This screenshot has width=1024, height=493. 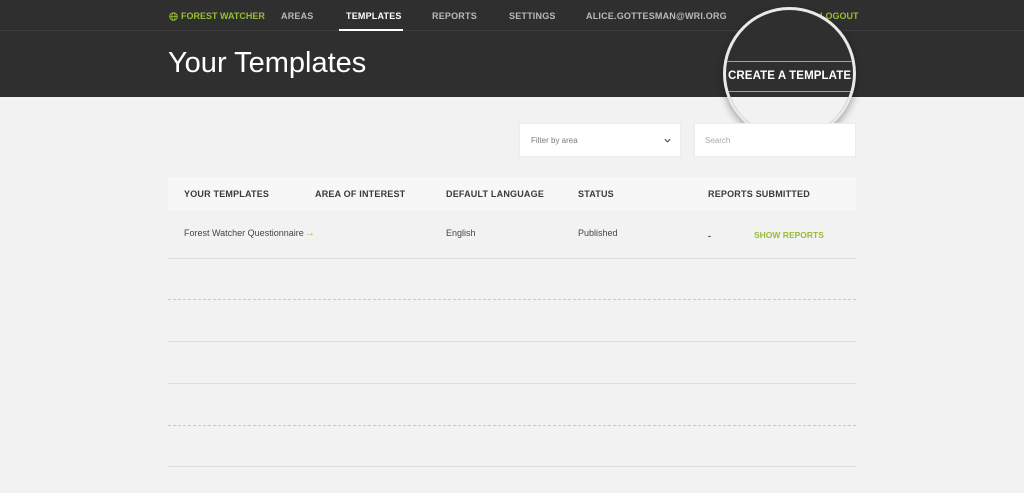 What do you see at coordinates (267, 63) in the screenshot?
I see `page-title: Your Templates` at bounding box center [267, 63].